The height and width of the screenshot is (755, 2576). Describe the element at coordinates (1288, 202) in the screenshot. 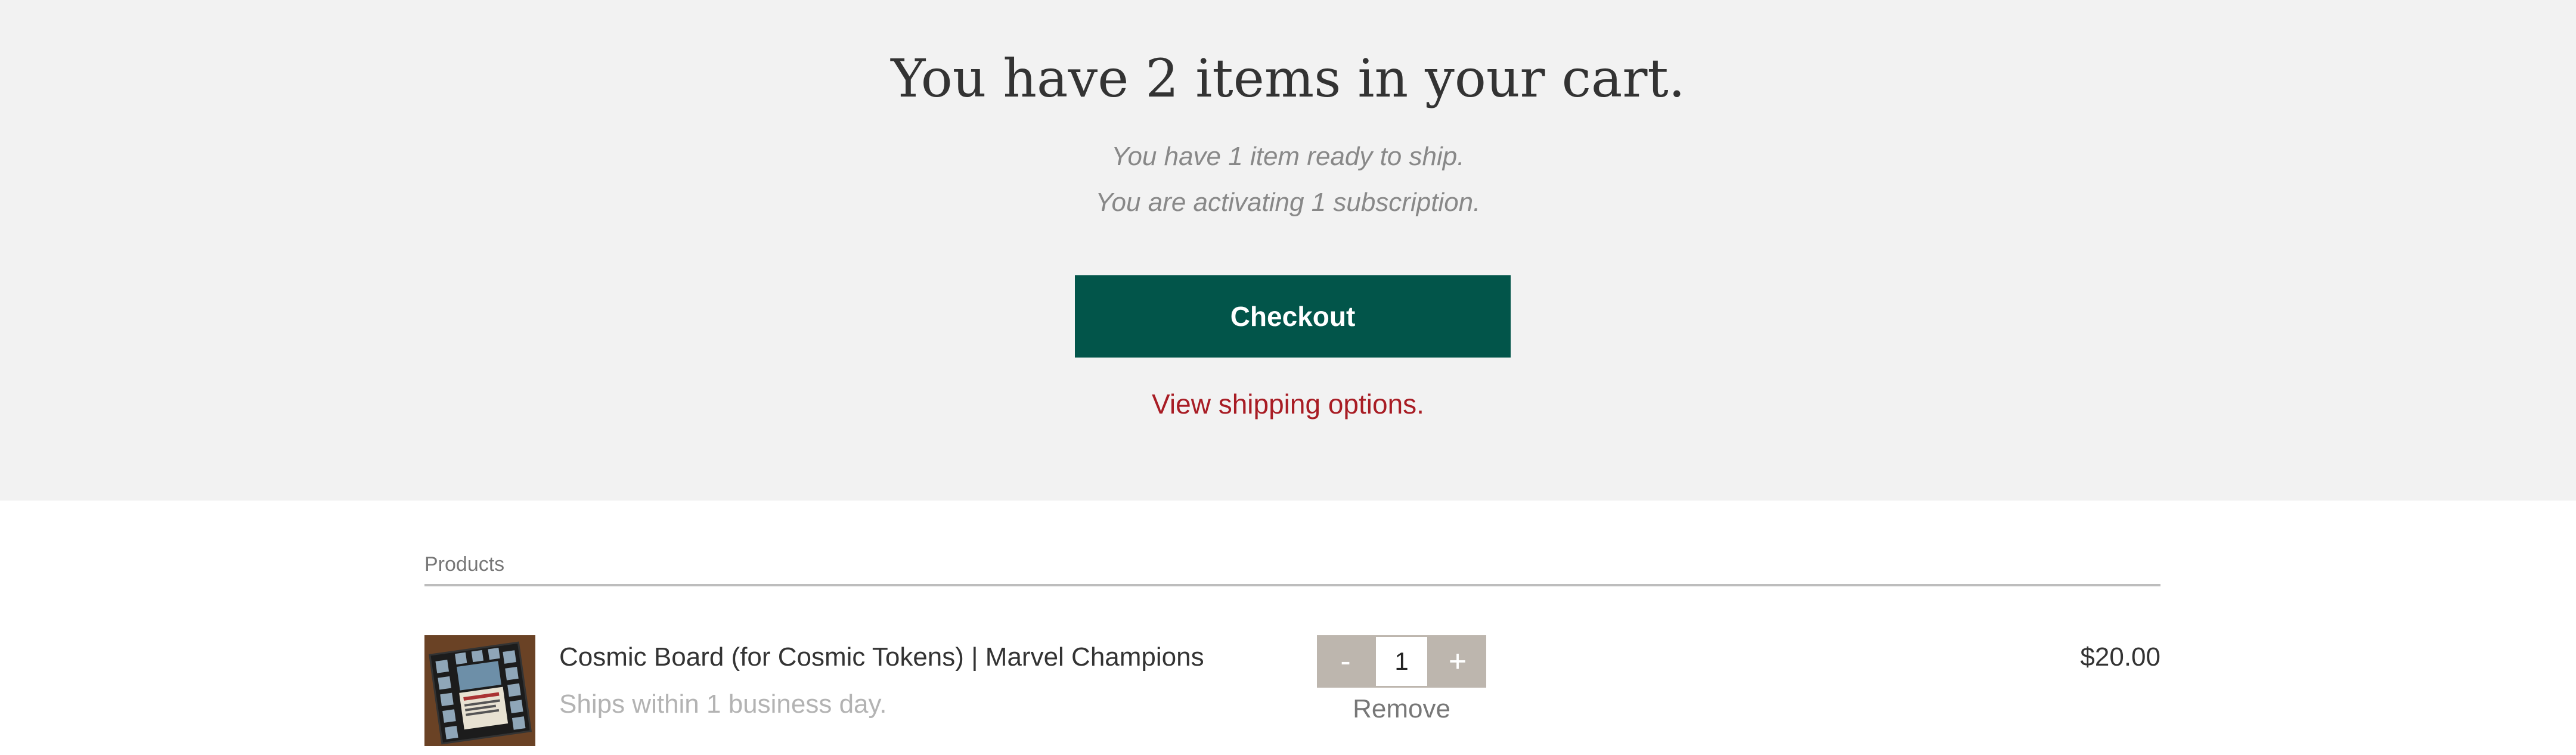

I see `subscription-note: You are activating 1 subscription.` at that location.